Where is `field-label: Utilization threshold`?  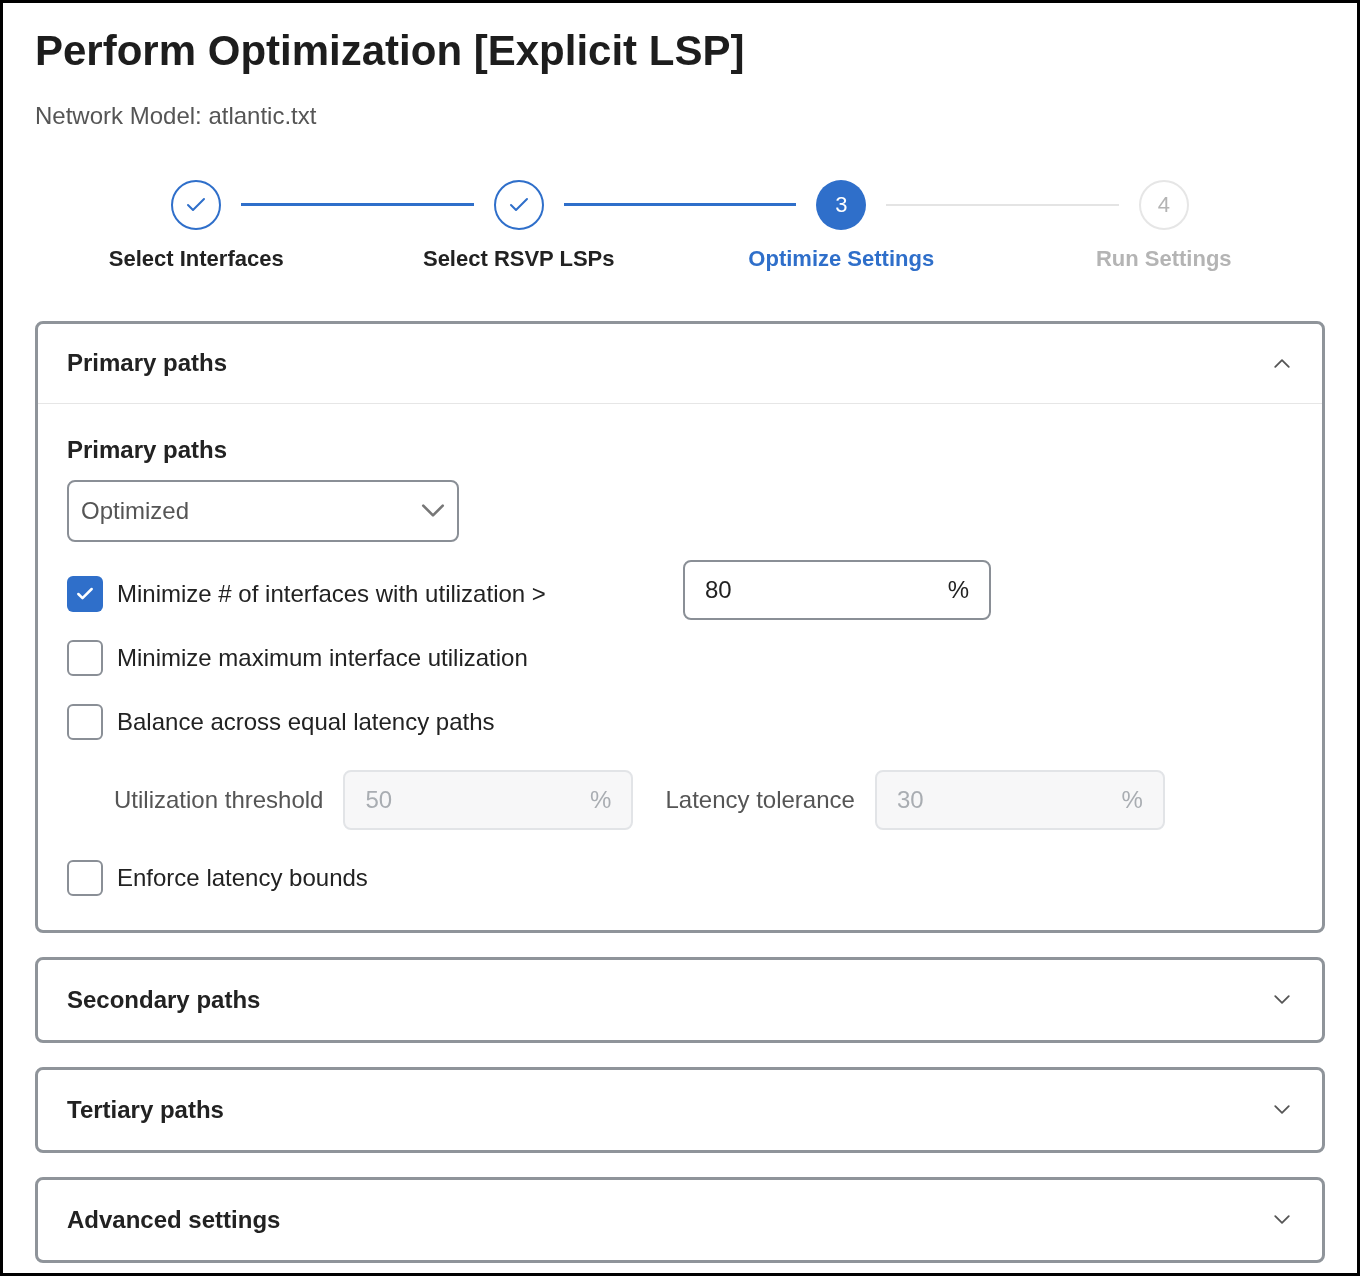
field-label: Utilization threshold is located at coordinates (219, 799).